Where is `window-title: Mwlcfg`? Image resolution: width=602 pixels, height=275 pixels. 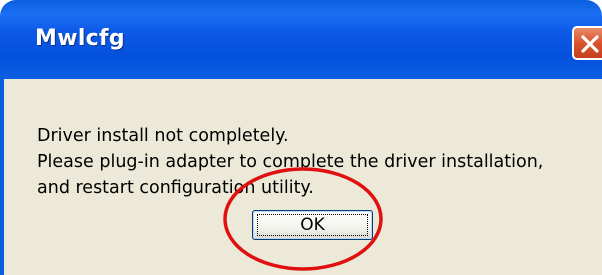 window-title: Mwlcfg is located at coordinates (80, 38).